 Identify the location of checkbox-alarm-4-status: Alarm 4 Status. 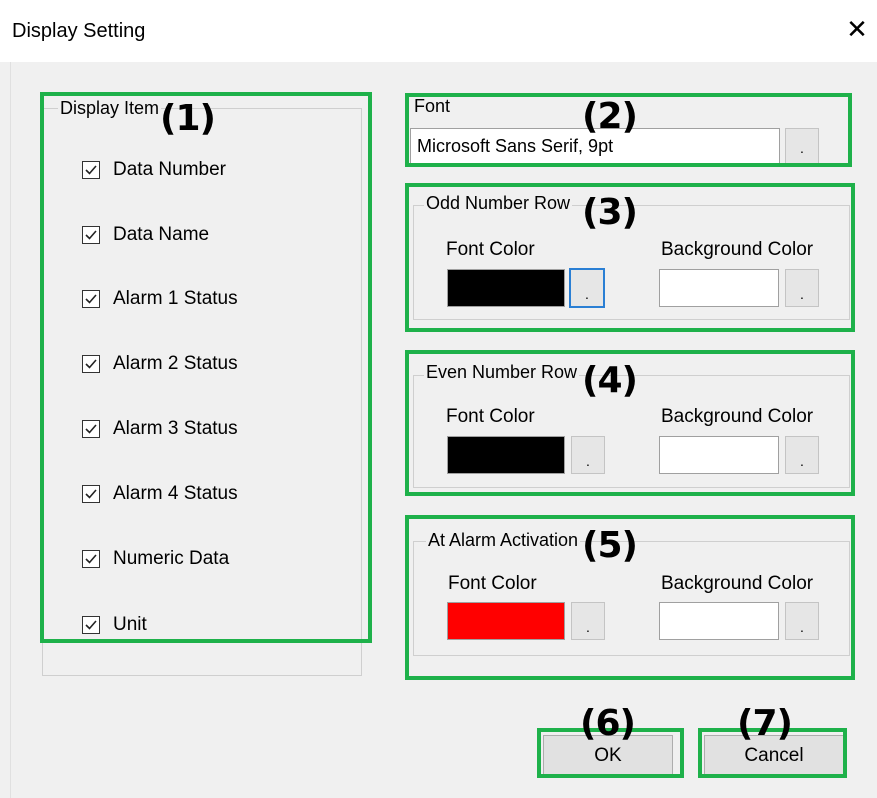
(160, 494).